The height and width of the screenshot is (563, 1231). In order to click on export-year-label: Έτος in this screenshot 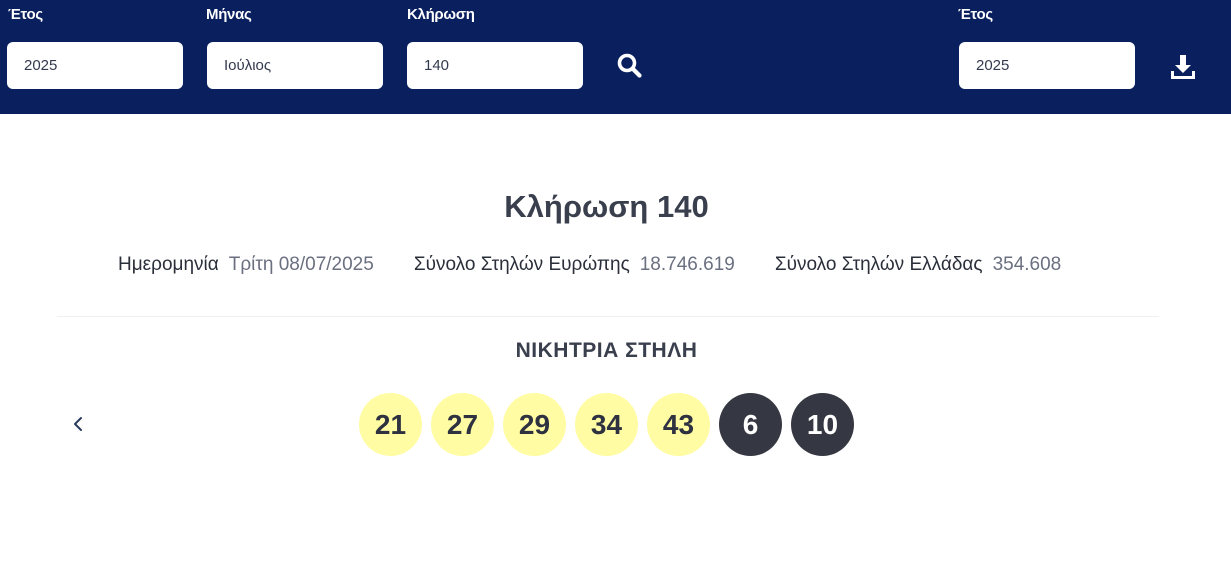, I will do `click(975, 14)`.